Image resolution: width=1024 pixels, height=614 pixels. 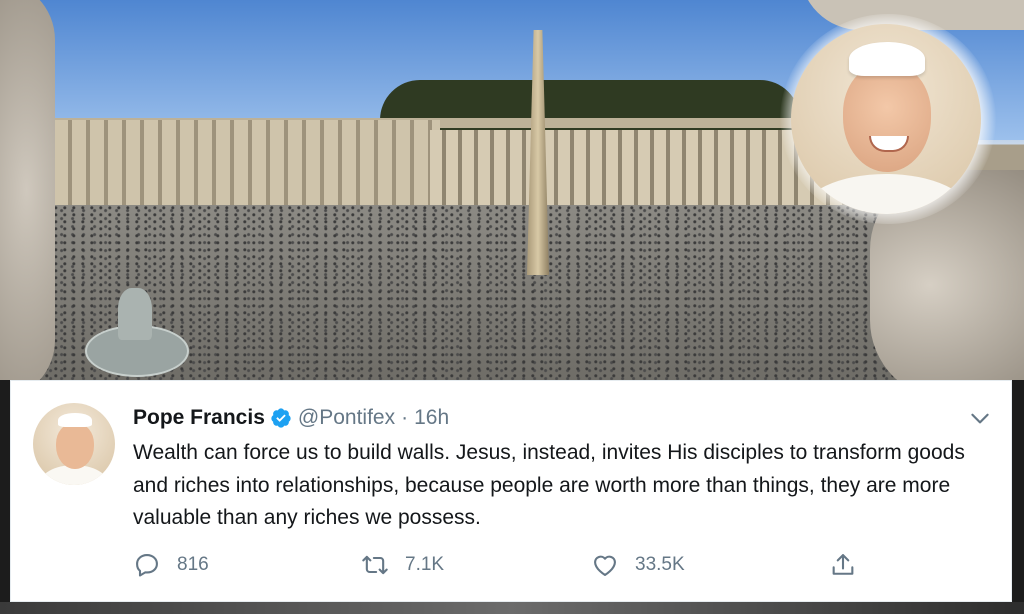 What do you see at coordinates (886, 194) in the screenshot?
I see `portrait-robe` at bounding box center [886, 194].